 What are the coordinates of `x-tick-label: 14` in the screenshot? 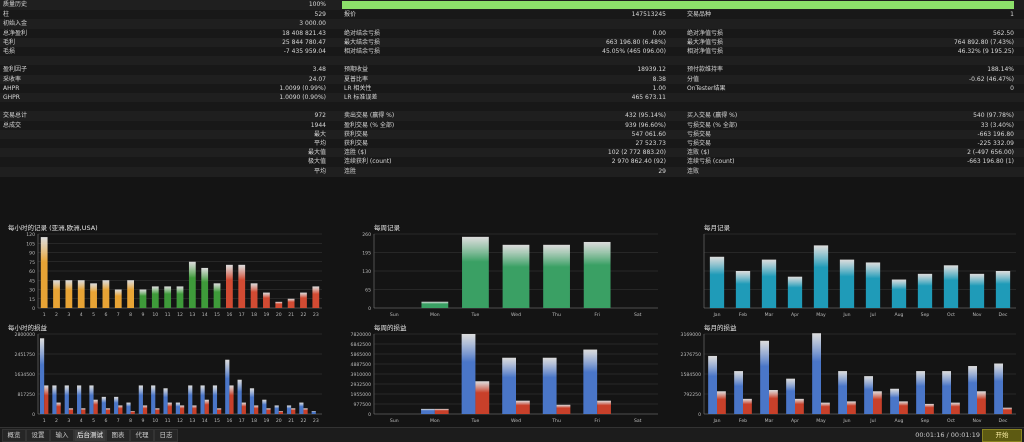 It's located at (205, 421).